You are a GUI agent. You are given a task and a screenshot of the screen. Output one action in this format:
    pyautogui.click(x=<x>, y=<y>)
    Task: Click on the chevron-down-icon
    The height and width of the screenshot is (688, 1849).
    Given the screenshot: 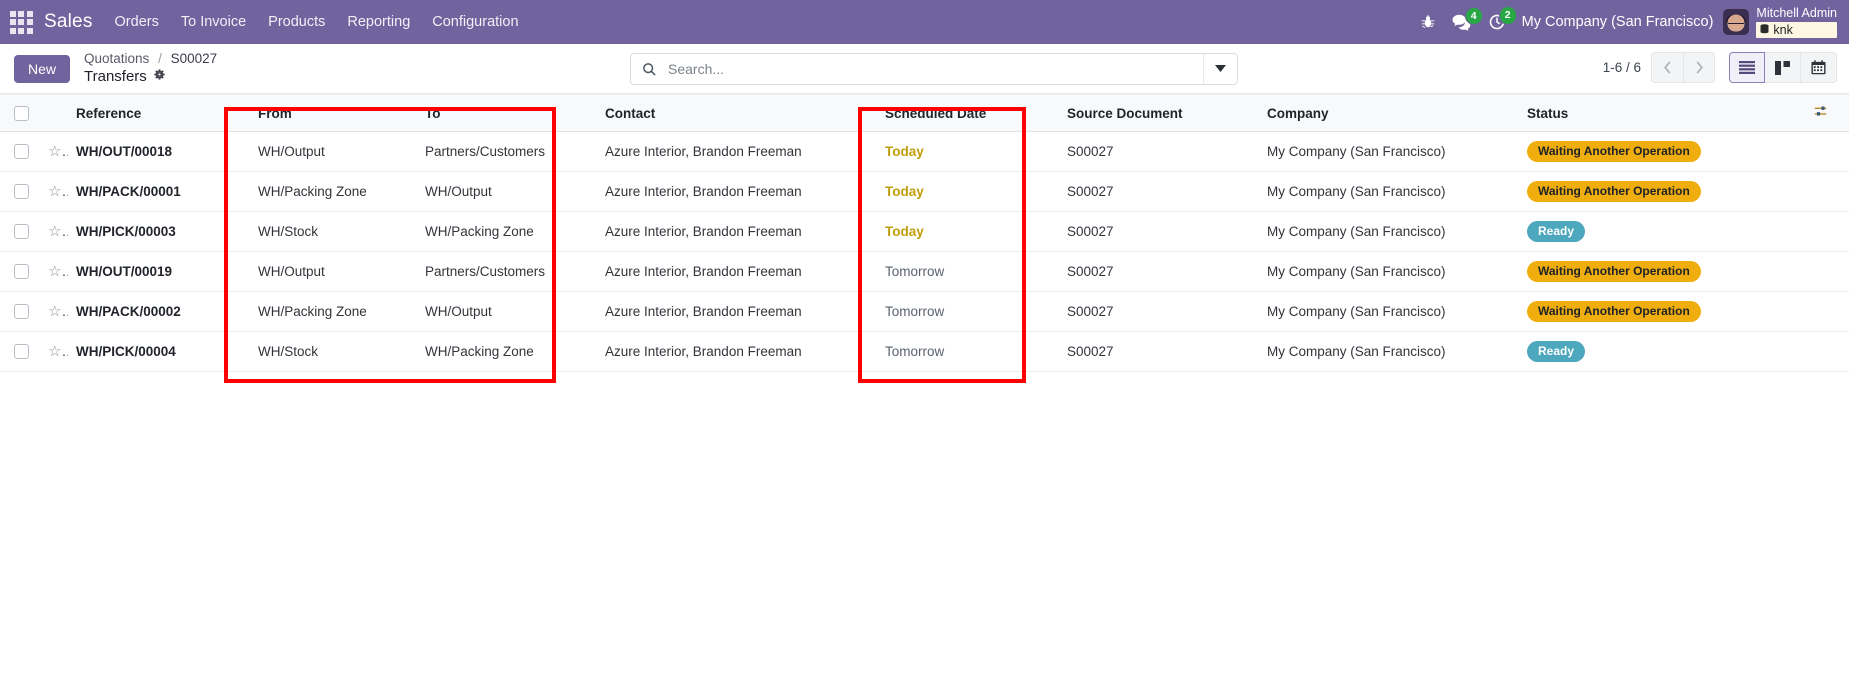 What is the action you would take?
    pyautogui.click(x=1220, y=69)
    